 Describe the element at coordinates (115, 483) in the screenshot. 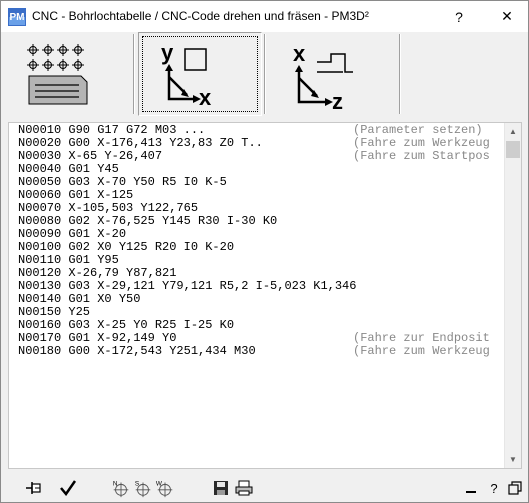

I see `crosshair-n-label: N` at that location.